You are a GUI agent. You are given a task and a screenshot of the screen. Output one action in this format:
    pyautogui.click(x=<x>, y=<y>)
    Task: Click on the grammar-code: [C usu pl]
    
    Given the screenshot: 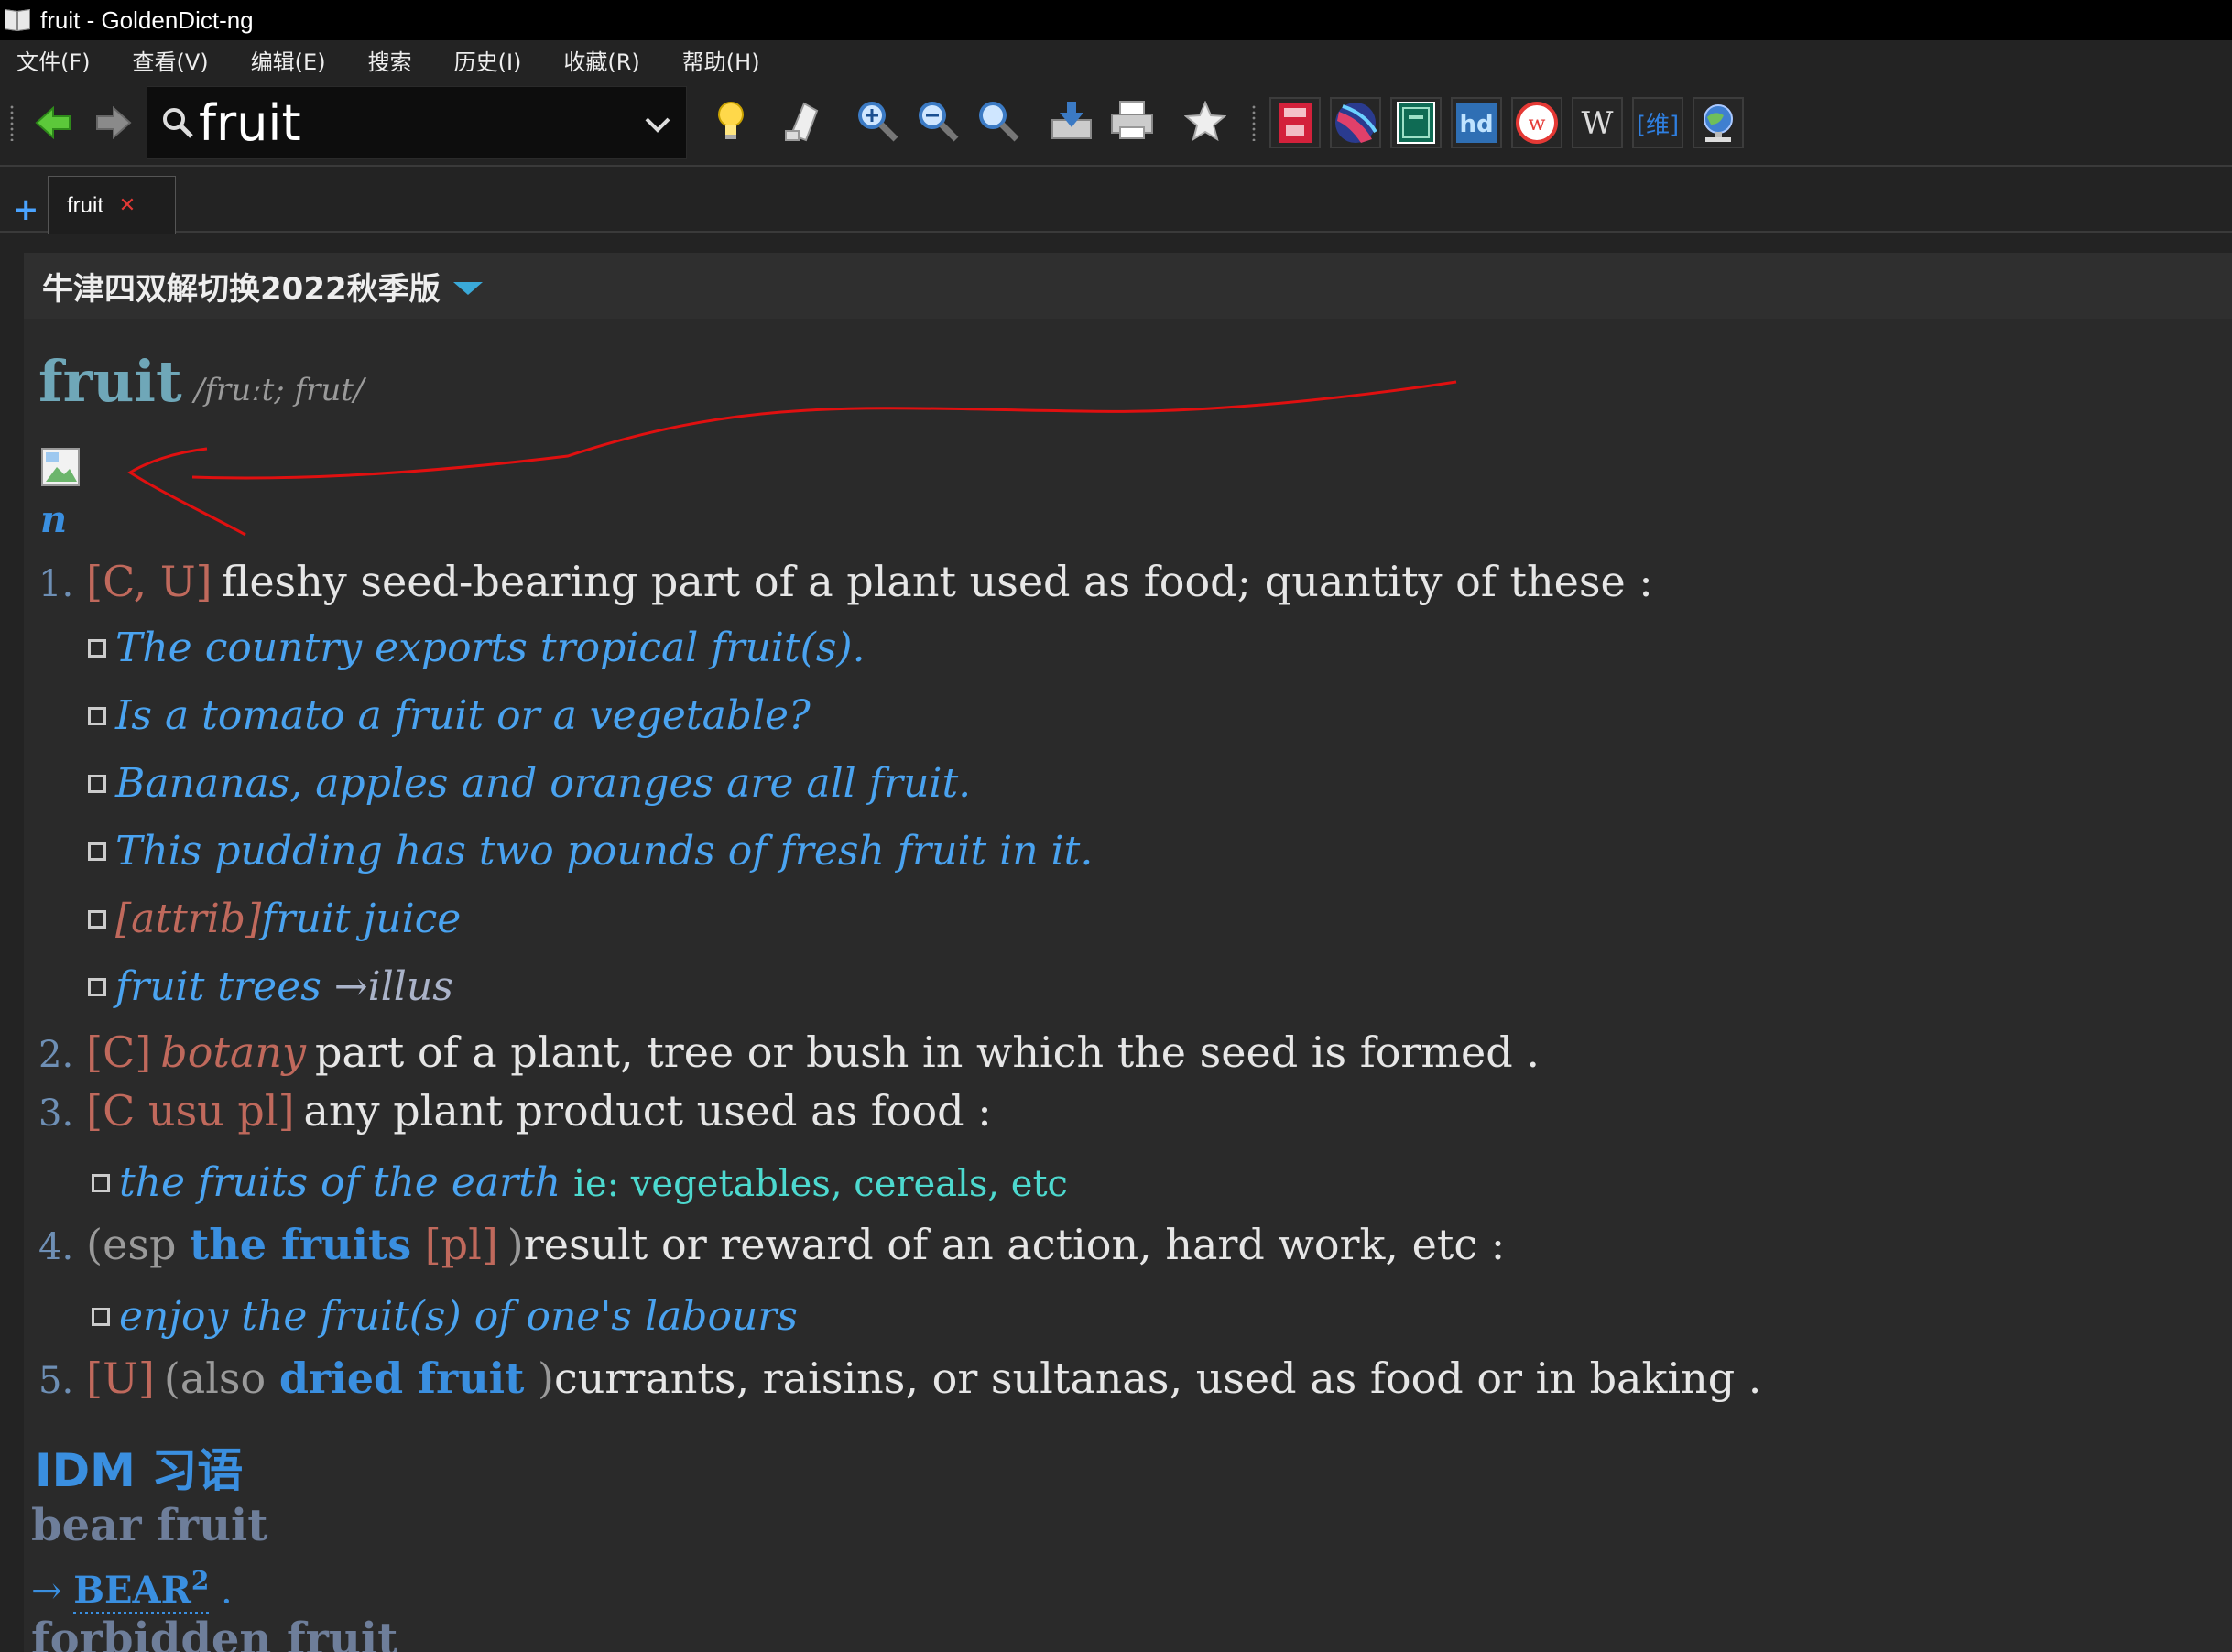 What is the action you would take?
    pyautogui.click(x=191, y=1111)
    